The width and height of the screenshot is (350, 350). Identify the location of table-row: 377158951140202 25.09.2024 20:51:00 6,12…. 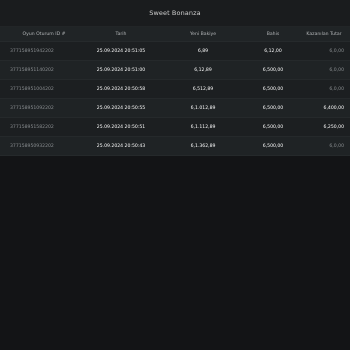
(175, 70).